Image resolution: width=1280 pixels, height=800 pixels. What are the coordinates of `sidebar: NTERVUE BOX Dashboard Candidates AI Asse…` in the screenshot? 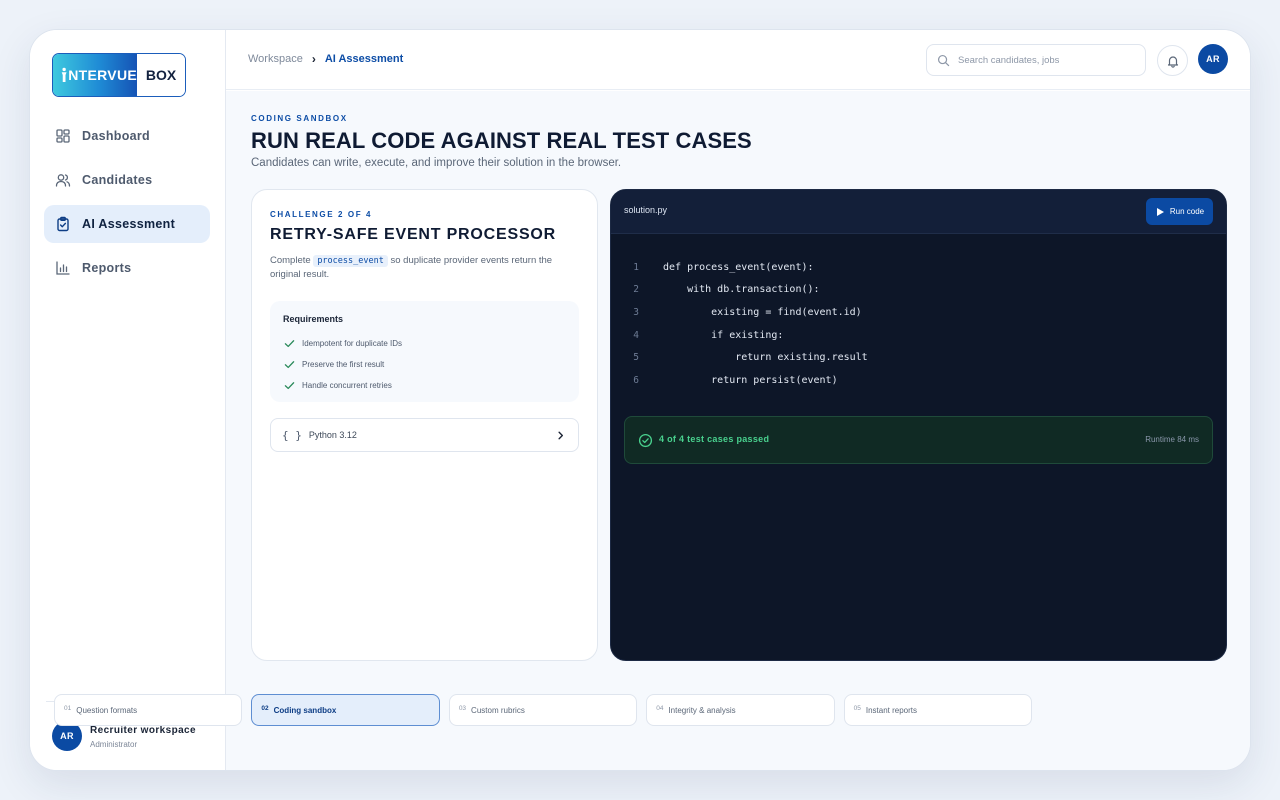 It's located at (128, 400).